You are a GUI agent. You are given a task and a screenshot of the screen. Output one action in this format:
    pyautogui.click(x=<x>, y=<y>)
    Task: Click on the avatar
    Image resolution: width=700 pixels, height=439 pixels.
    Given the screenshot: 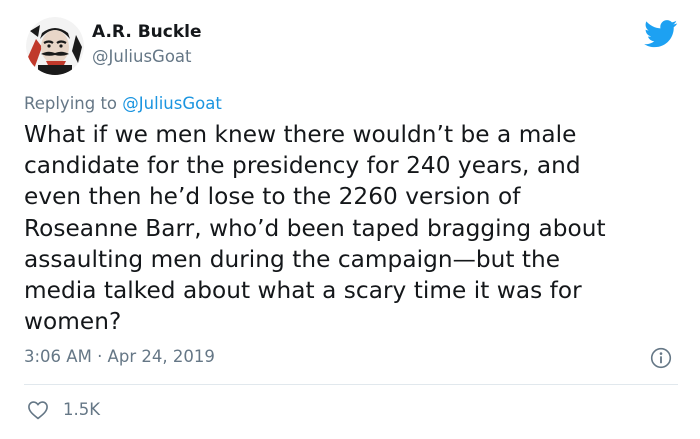 What is the action you would take?
    pyautogui.click(x=55, y=46)
    